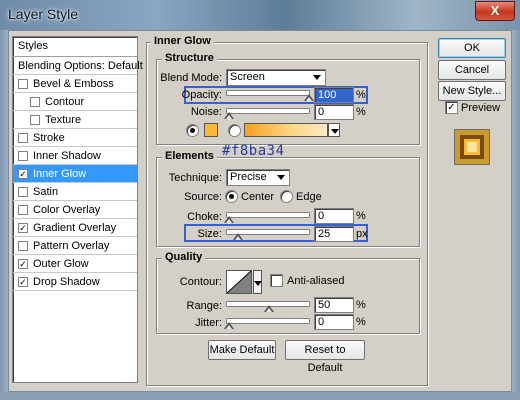 This screenshot has height=400, width=520. Describe the element at coordinates (268, 321) in the screenshot. I see `jitter-slider-track` at that location.